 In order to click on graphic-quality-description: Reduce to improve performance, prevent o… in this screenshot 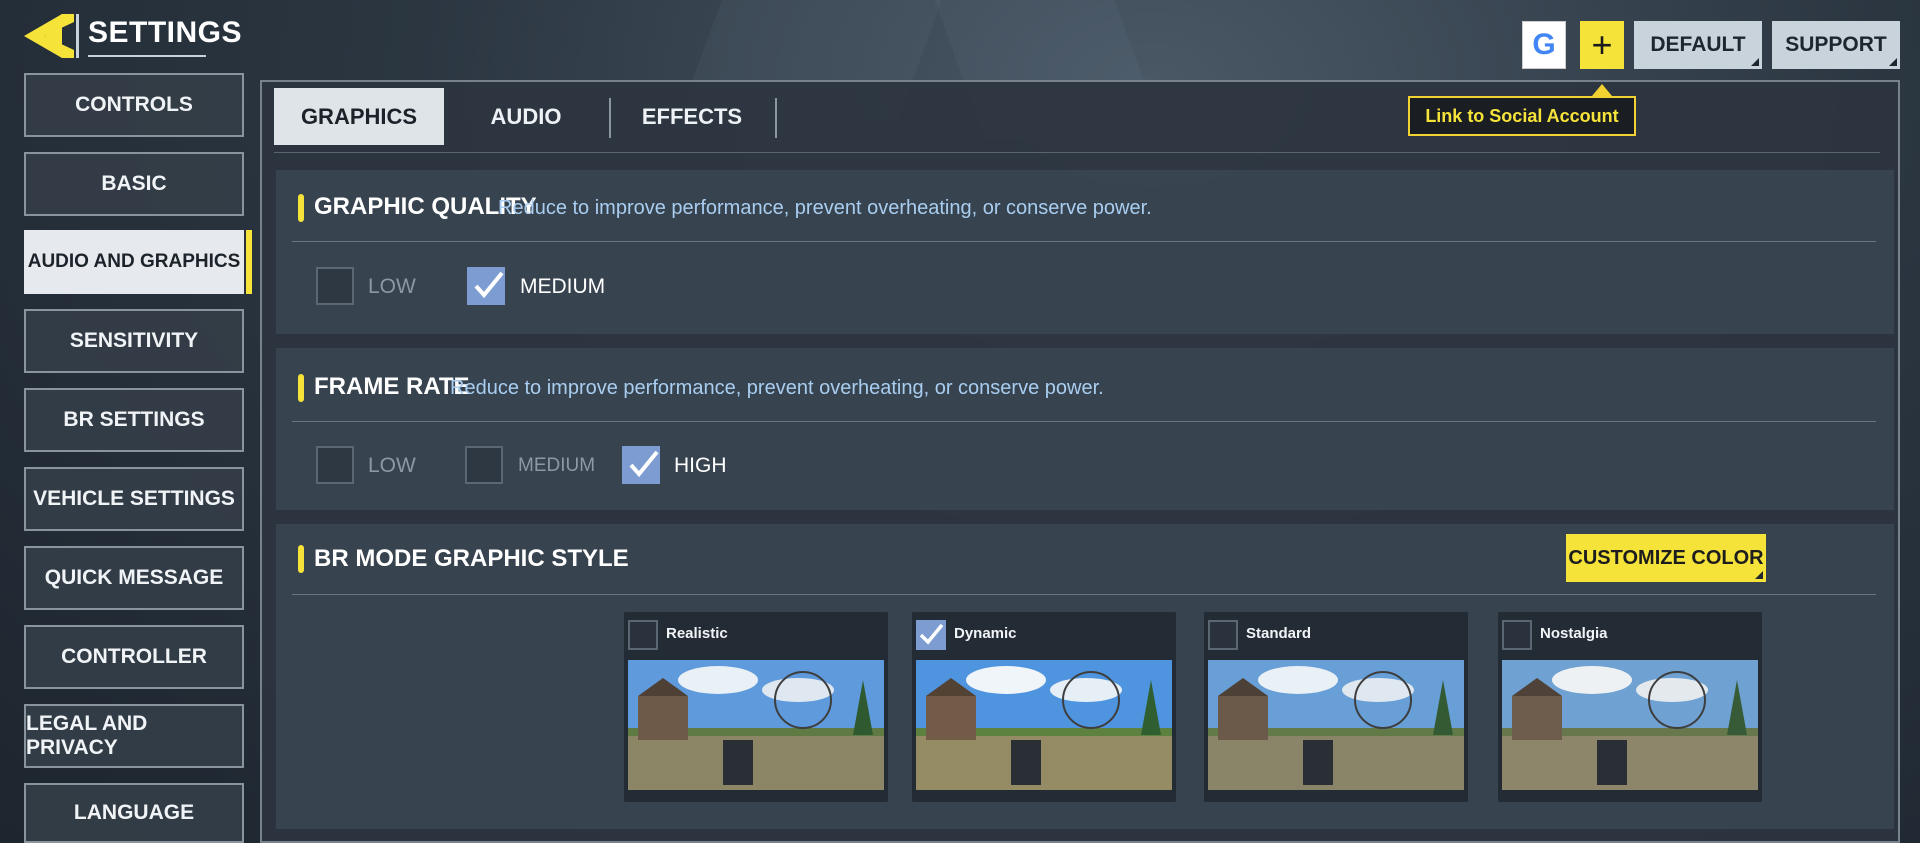, I will do `click(825, 208)`.